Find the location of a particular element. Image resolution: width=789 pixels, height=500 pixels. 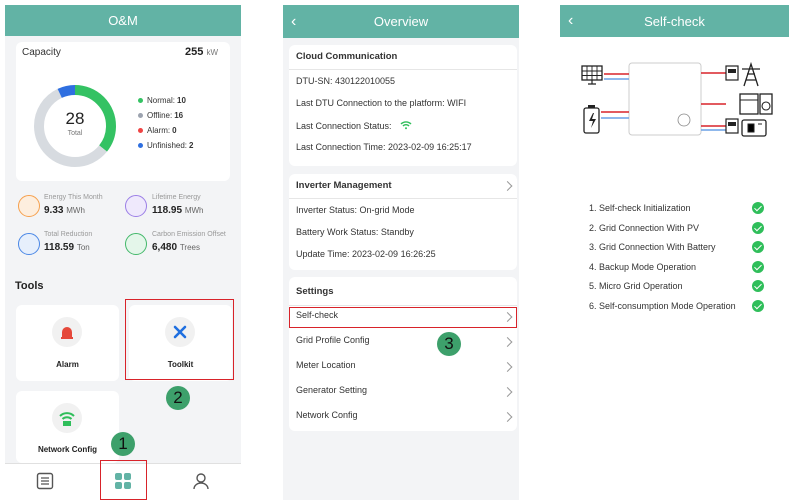

legend-offline: Offline: 16 is located at coordinates (160, 115).